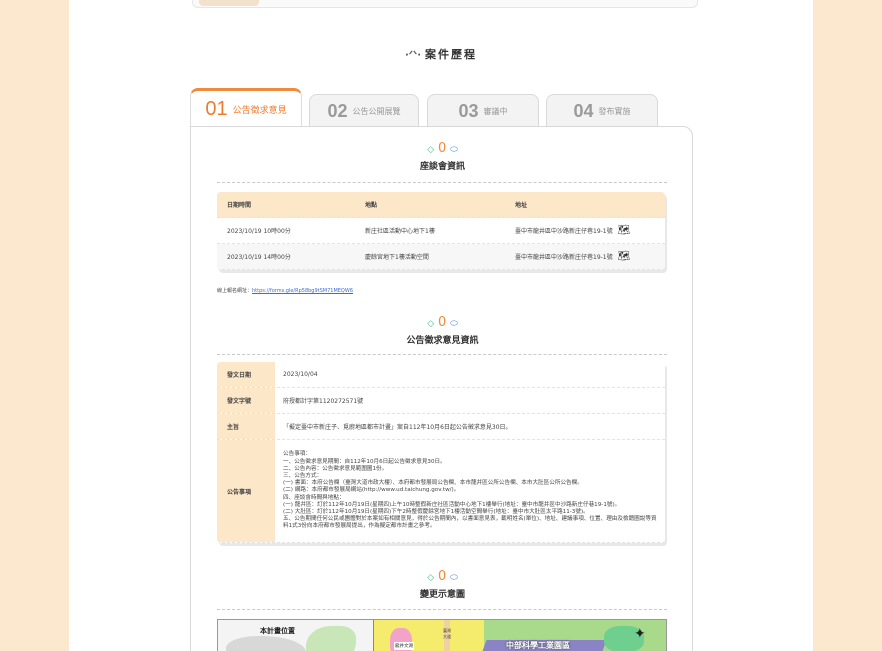 This screenshot has width=882, height=651. What do you see at coordinates (376, 111) in the screenshot?
I see `tab-label: 公告公開展覽` at bounding box center [376, 111].